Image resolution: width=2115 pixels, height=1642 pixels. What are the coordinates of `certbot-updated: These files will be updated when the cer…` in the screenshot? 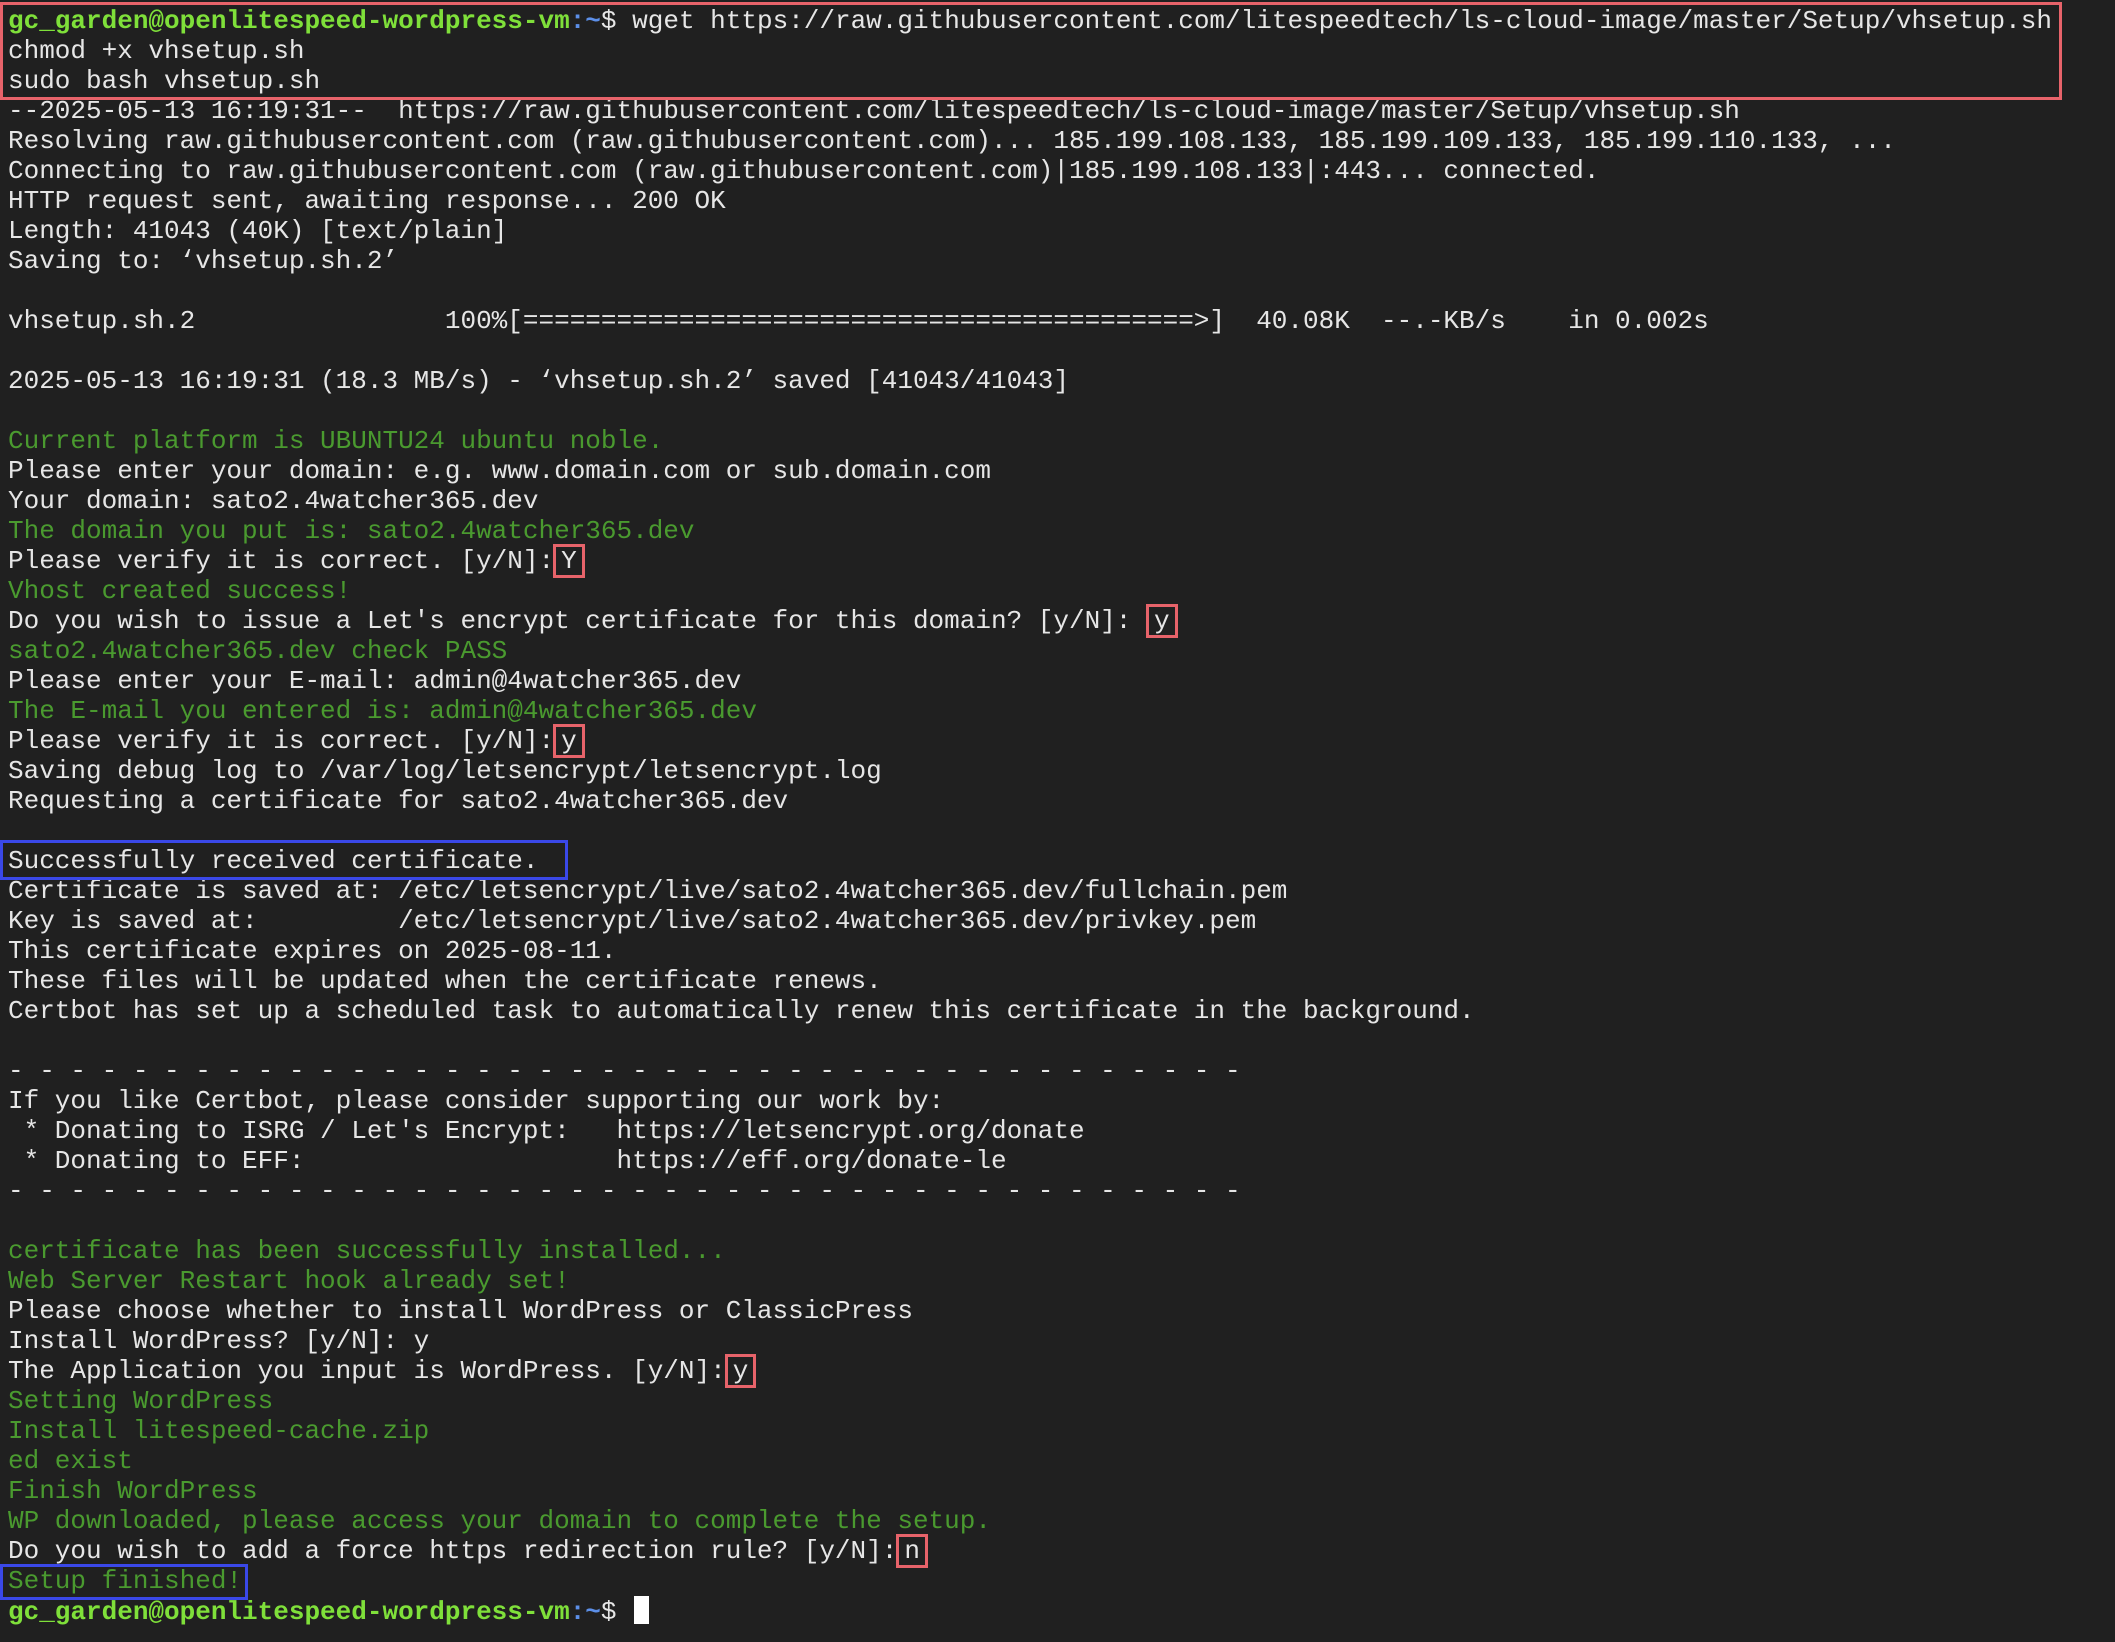 It's located at (445, 981).